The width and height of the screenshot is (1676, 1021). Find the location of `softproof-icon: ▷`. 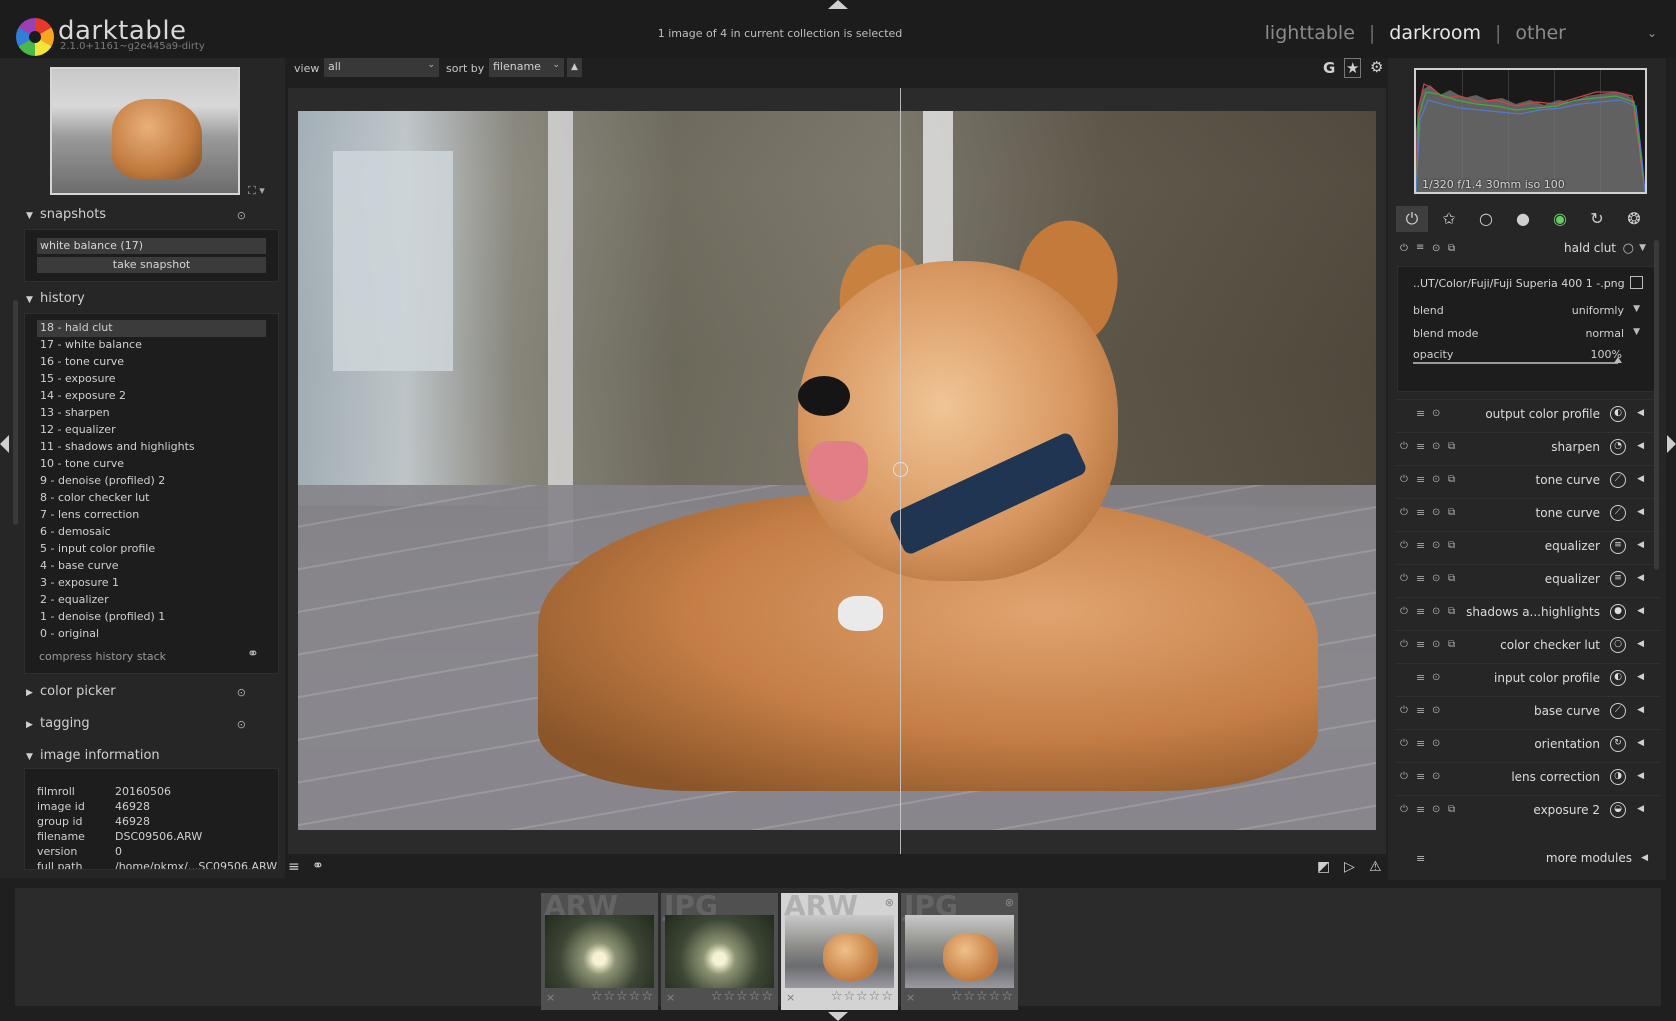

softproof-icon: ▷ is located at coordinates (1349, 867).